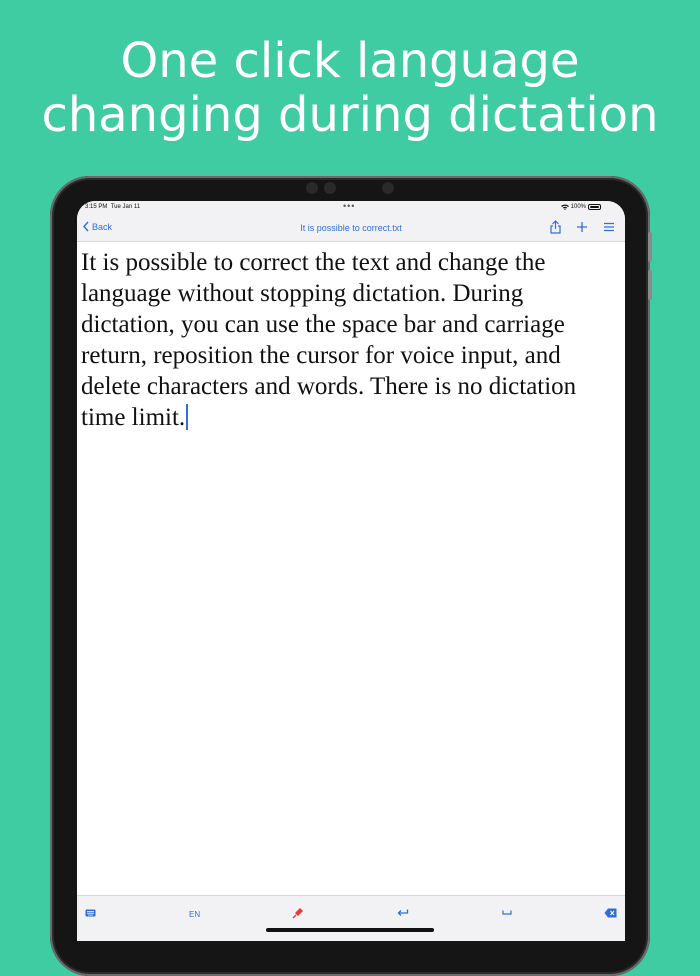 This screenshot has height=976, width=700. What do you see at coordinates (610, 913) in the screenshot?
I see `delete-icon` at bounding box center [610, 913].